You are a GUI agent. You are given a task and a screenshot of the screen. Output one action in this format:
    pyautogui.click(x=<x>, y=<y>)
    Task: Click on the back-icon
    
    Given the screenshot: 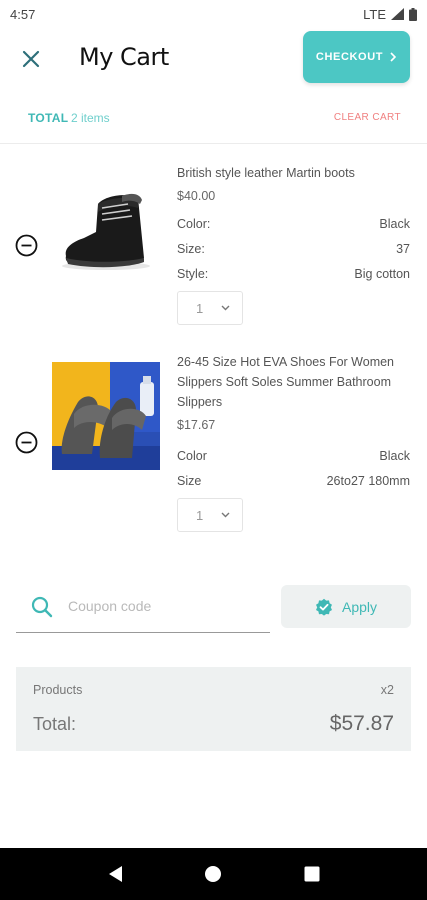 What is the action you would take?
    pyautogui.click(x=116, y=874)
    